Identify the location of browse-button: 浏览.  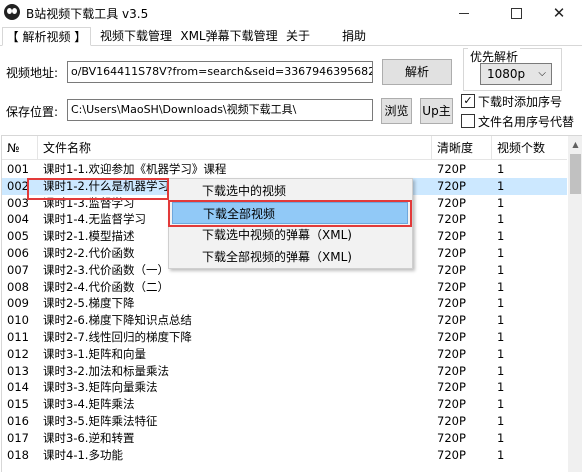
(396, 111).